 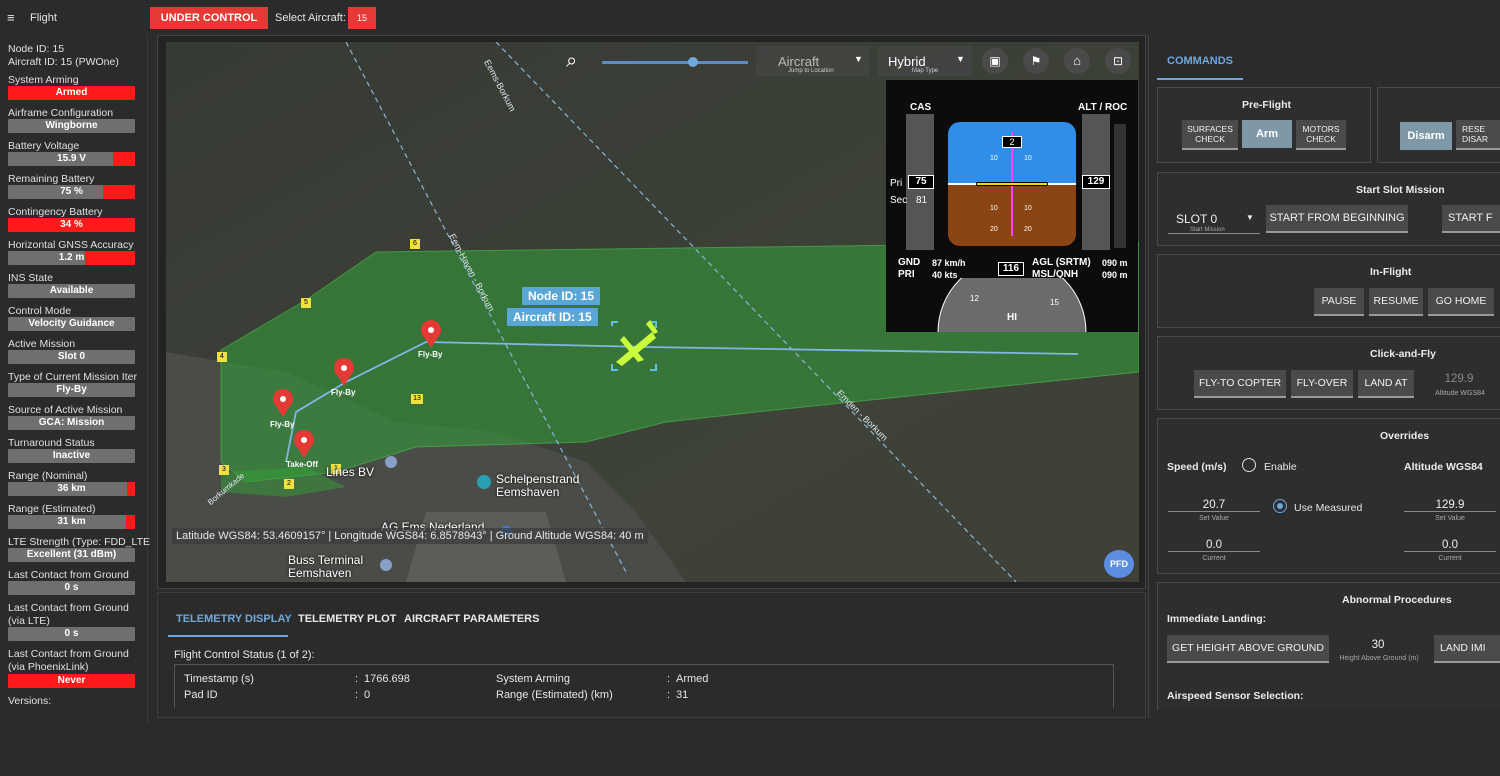 I want to click on node-id-label: Node ID: 15, so click(x=561, y=296).